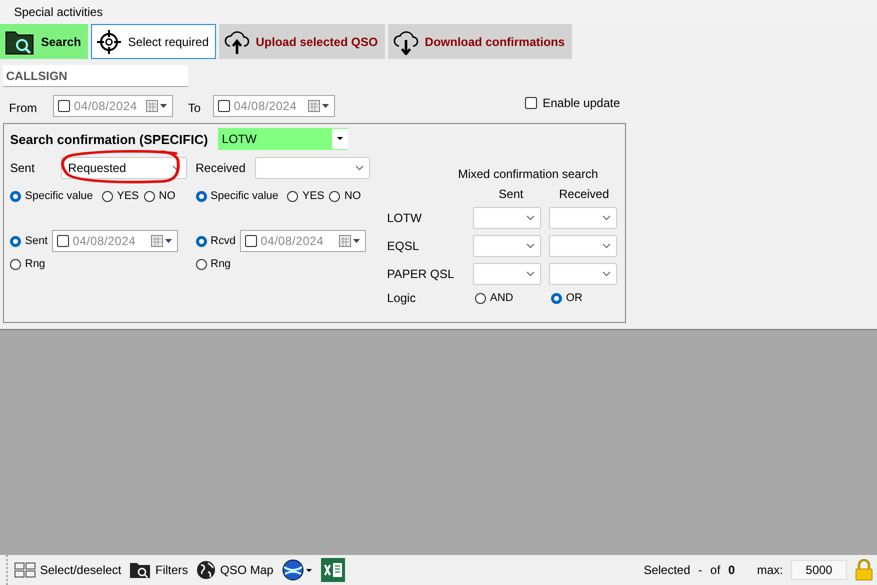 This screenshot has width=877, height=585. I want to click on grid-icon, so click(25, 570).